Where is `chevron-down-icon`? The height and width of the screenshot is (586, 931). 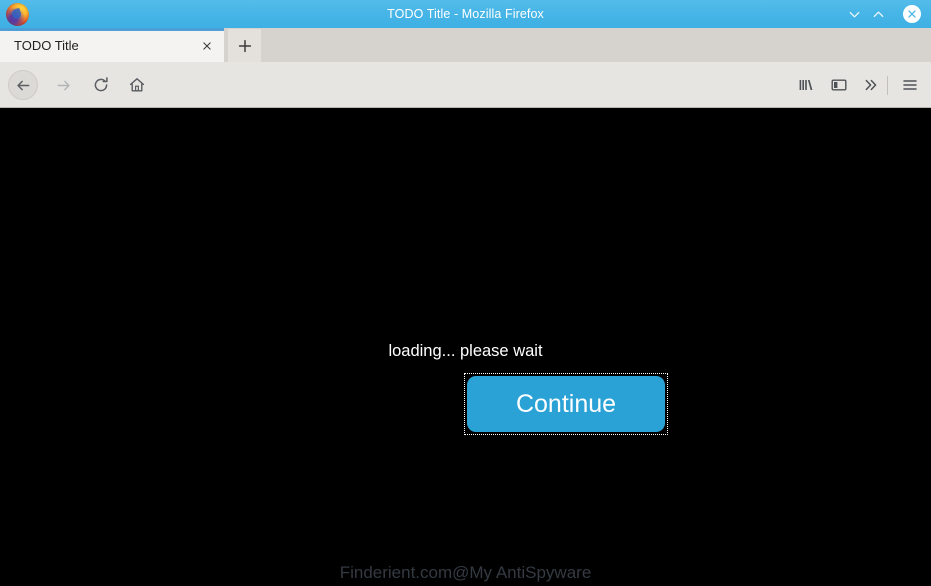
chevron-down-icon is located at coordinates (854, 14).